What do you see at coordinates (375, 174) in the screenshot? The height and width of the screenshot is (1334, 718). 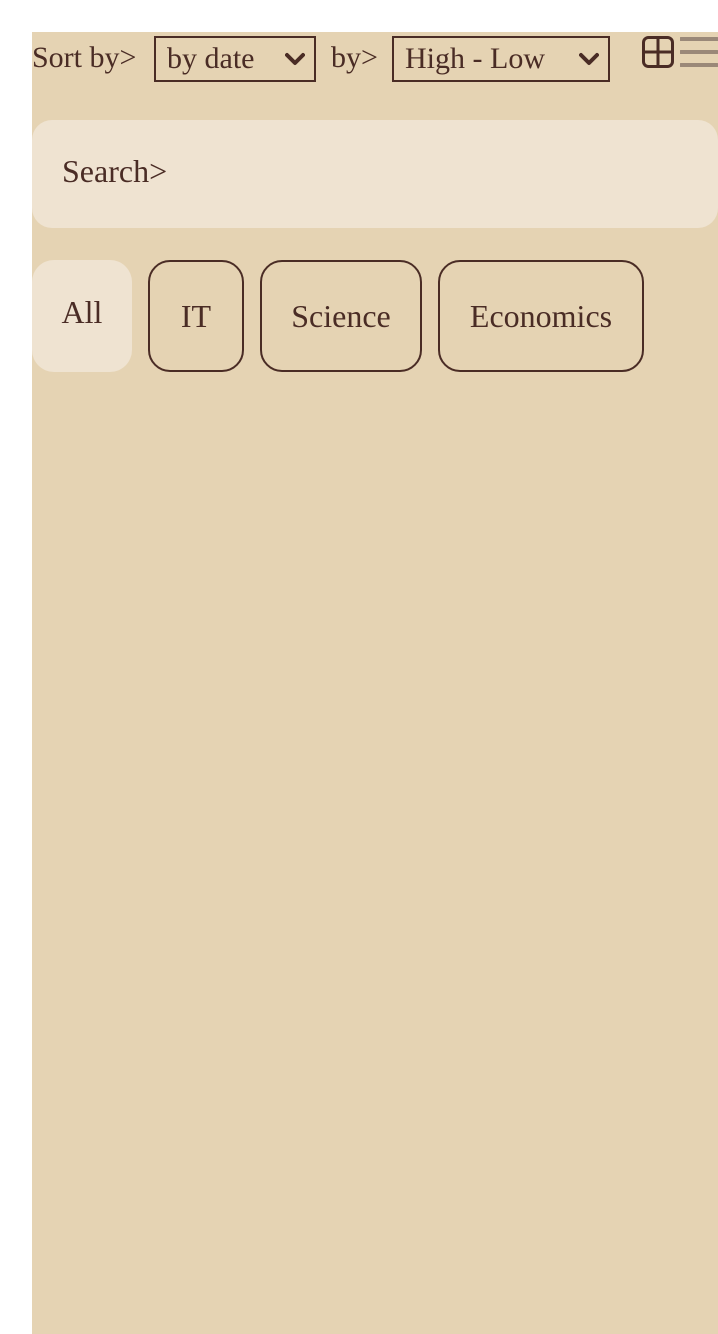 I see `search-input: Search>` at bounding box center [375, 174].